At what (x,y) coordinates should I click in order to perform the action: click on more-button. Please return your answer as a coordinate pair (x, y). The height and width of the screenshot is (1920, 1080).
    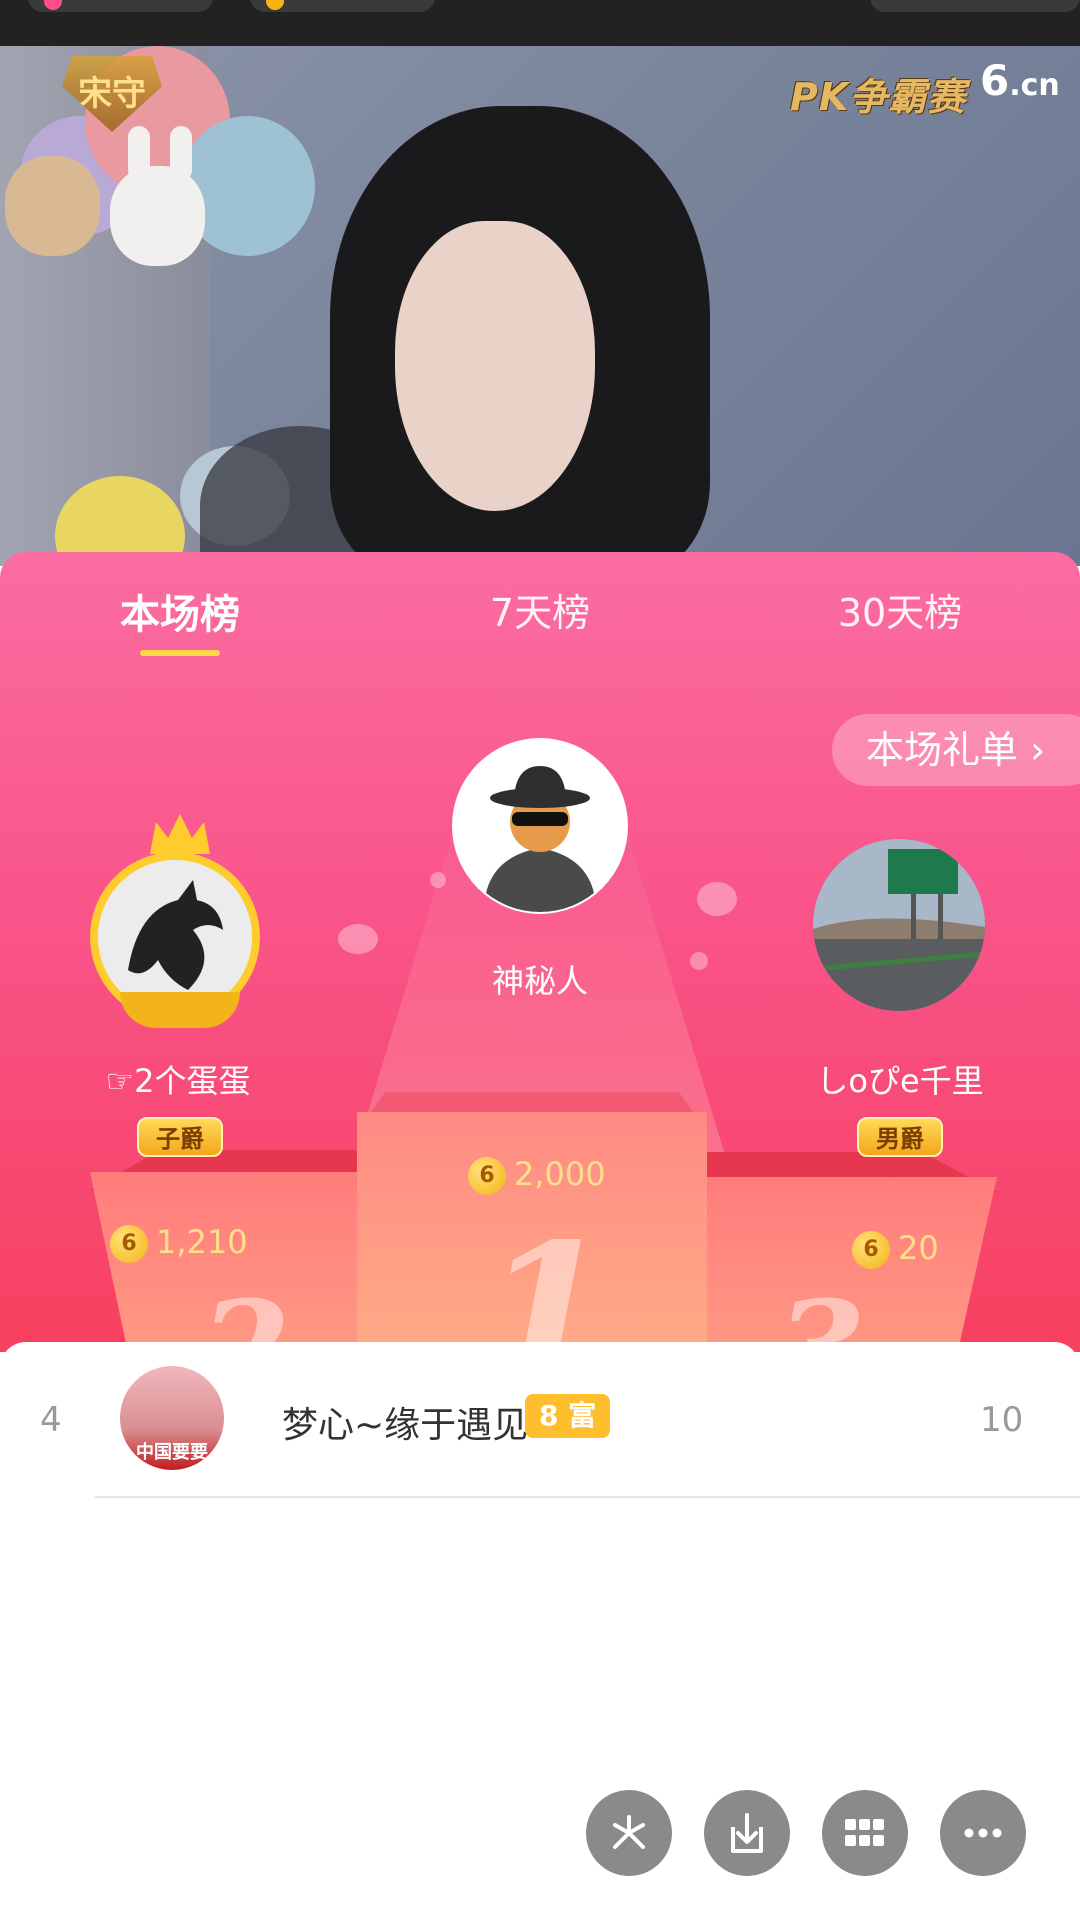
    Looking at the image, I should click on (983, 1833).